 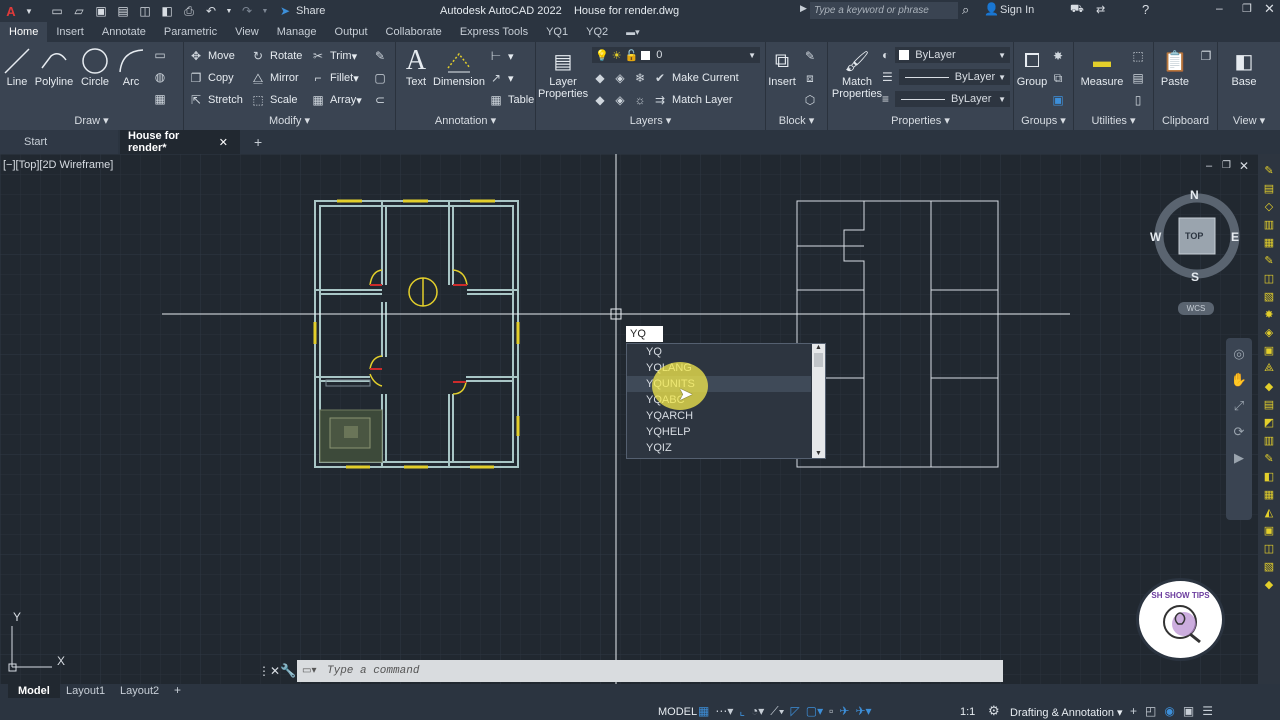 I want to click on plot-icon: ⎙, so click(x=189, y=11).